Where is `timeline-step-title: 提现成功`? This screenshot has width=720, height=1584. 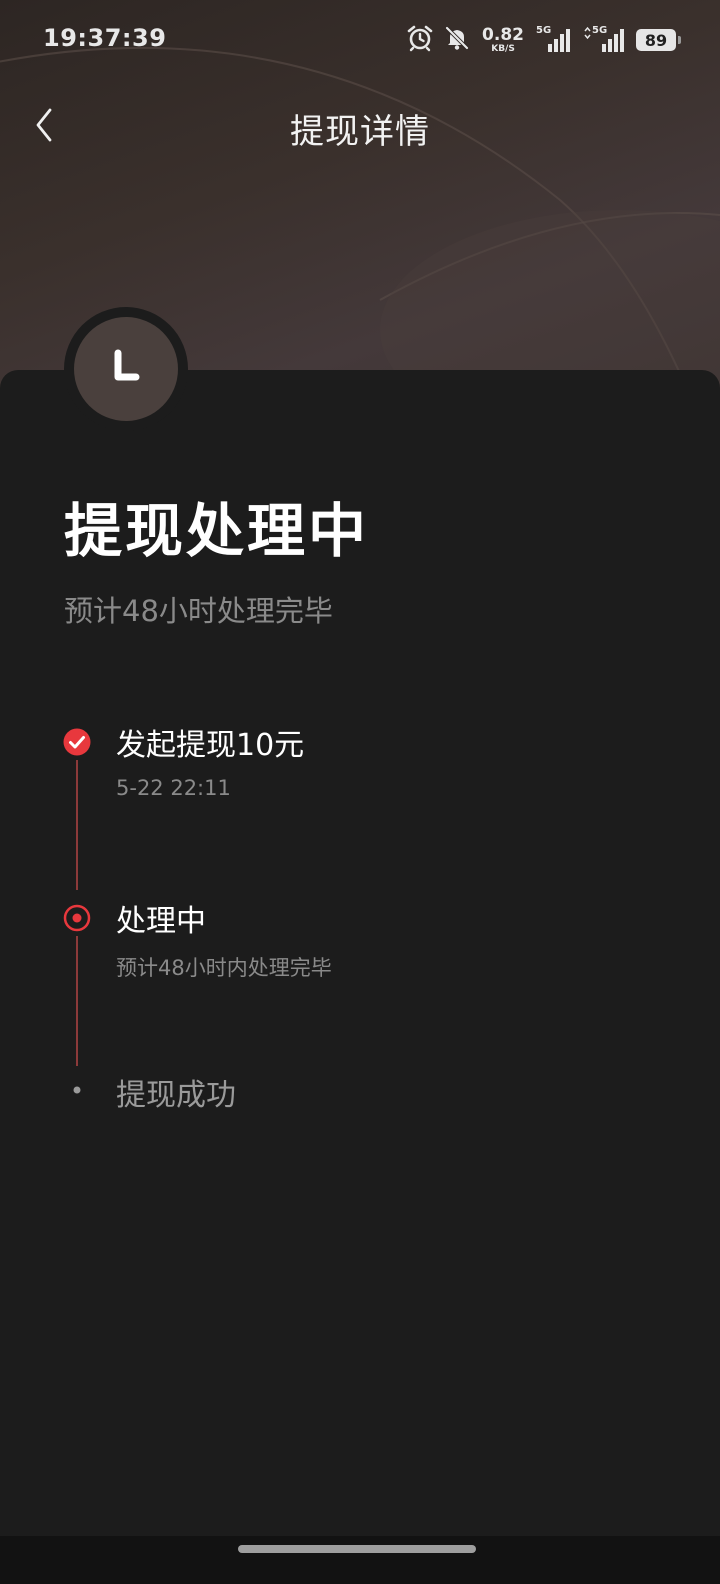 timeline-step-title: 提现成功 is located at coordinates (176, 1095).